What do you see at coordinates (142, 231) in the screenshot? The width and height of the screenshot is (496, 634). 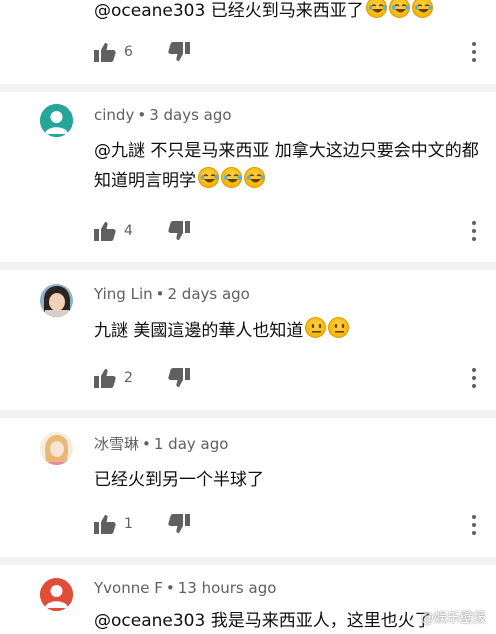 I see `comment-actions: 4` at bounding box center [142, 231].